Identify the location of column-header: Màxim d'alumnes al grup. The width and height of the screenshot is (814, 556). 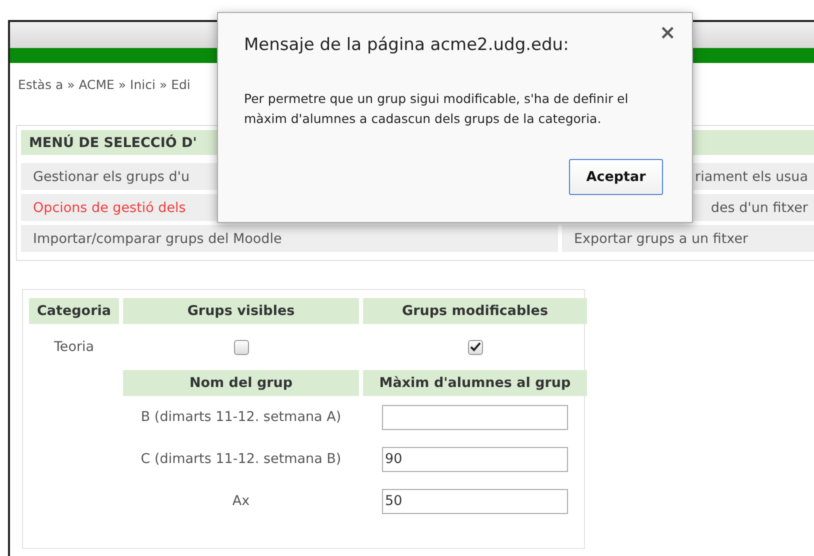
(475, 383).